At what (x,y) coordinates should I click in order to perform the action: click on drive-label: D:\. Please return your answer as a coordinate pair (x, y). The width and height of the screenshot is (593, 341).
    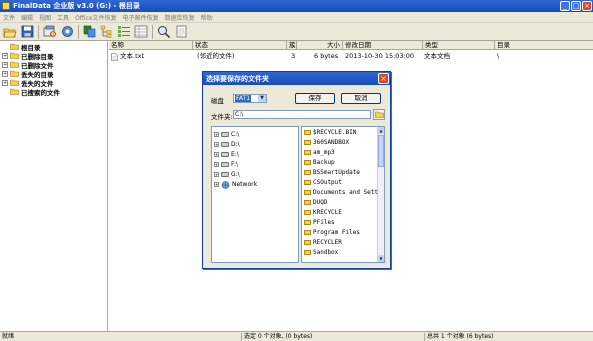
    Looking at the image, I should click on (235, 144).